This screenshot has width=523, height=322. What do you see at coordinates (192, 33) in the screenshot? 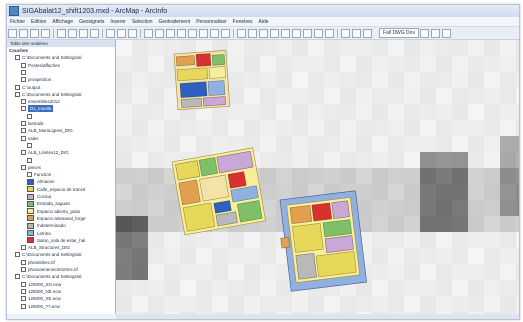
I see `fixed-zoom-in-icon` at bounding box center [192, 33].